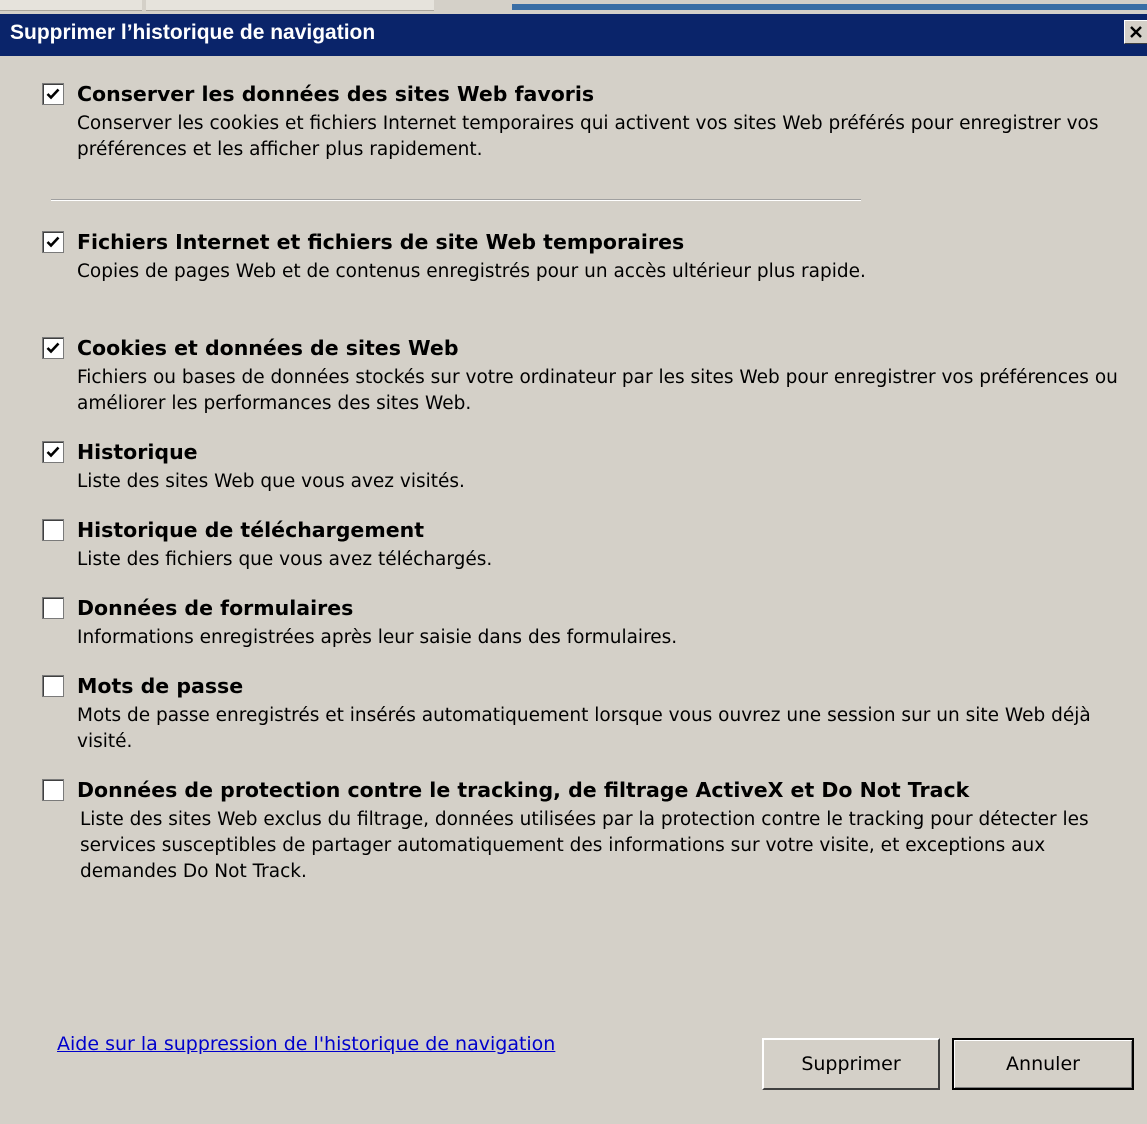 This screenshot has height=1124, width=1147. What do you see at coordinates (193, 32) in the screenshot?
I see `dialog-title: Supprimer l’historique de navigation` at bounding box center [193, 32].